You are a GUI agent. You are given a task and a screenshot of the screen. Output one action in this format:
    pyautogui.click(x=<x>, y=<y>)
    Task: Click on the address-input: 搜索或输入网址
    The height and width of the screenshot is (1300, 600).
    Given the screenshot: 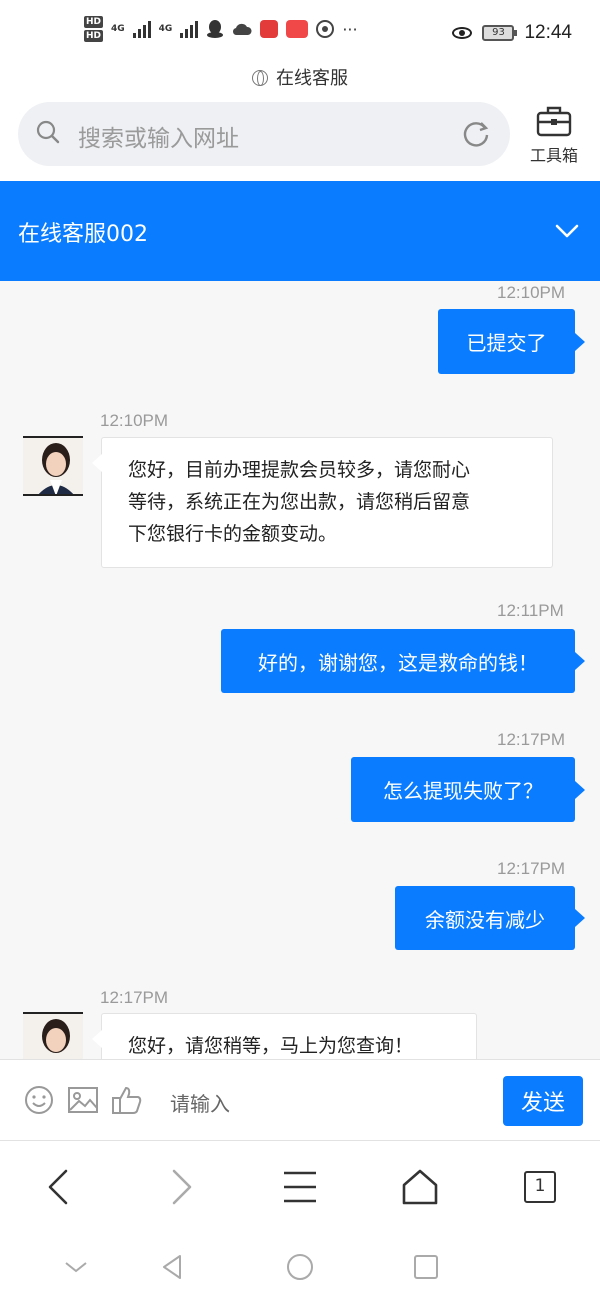 What is the action you would take?
    pyautogui.click(x=158, y=136)
    